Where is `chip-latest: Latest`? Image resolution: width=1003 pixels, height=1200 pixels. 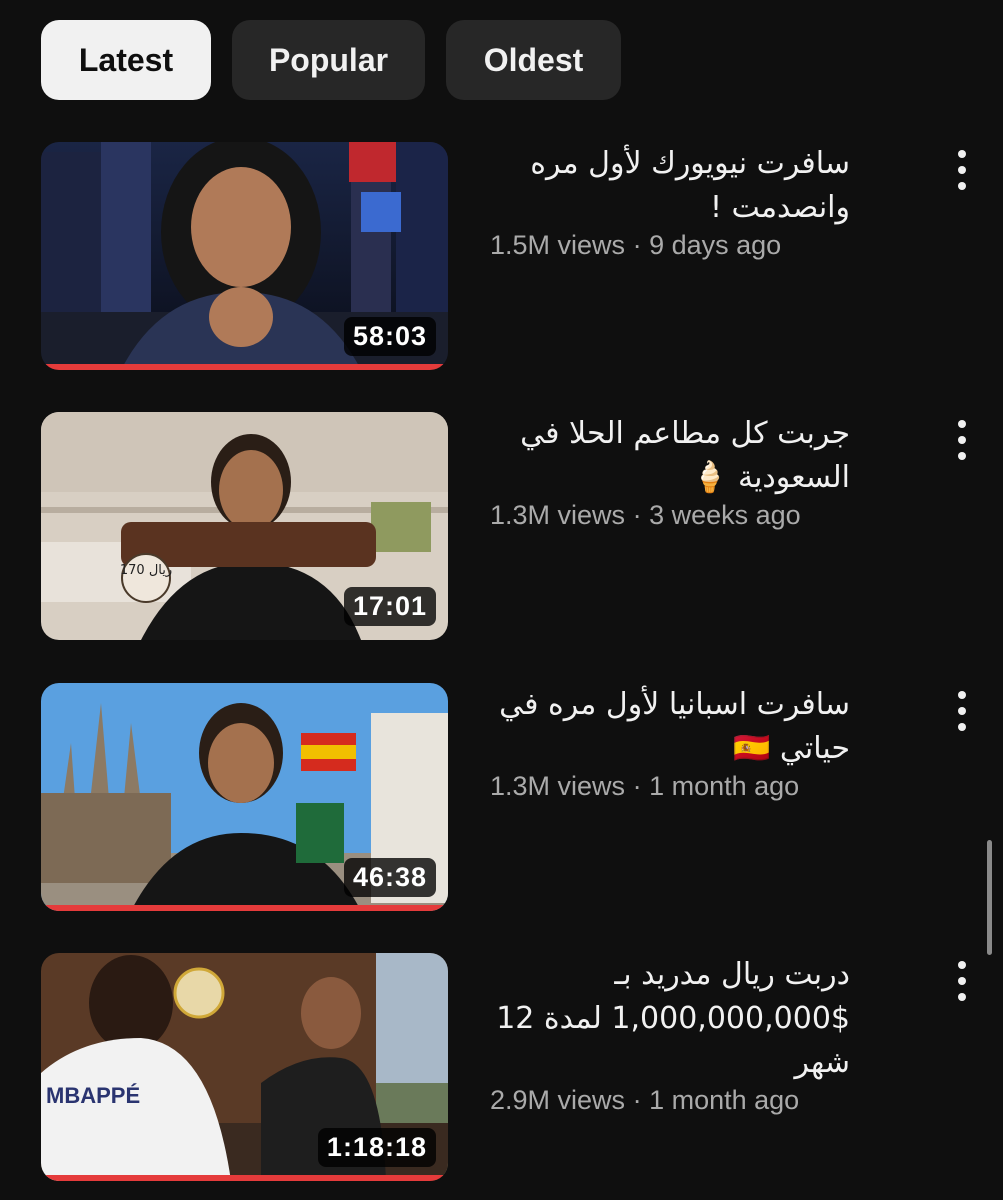
chip-latest: Latest is located at coordinates (126, 60).